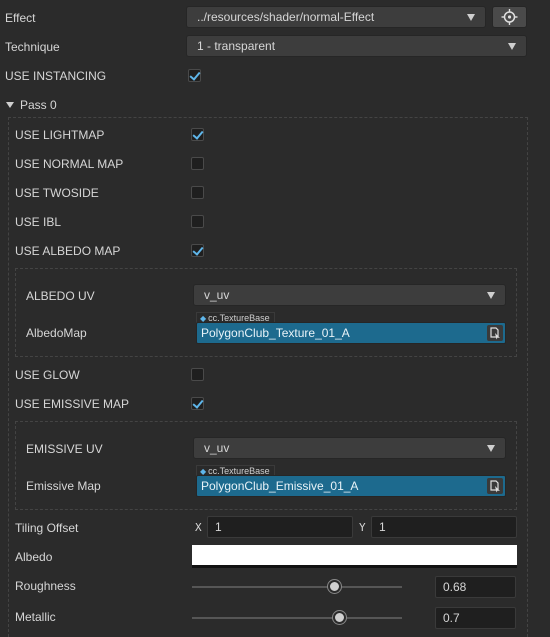 The width and height of the screenshot is (550, 637). What do you see at coordinates (38, 105) in the screenshot?
I see `pass-0-label: Pass 0` at bounding box center [38, 105].